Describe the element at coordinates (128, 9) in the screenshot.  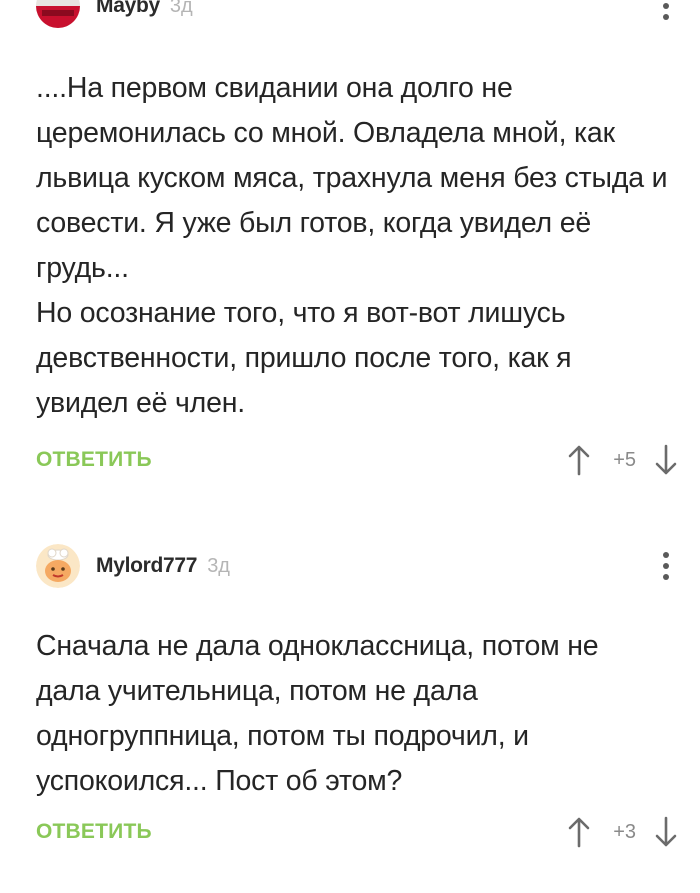
I see `username: Mayby` at that location.